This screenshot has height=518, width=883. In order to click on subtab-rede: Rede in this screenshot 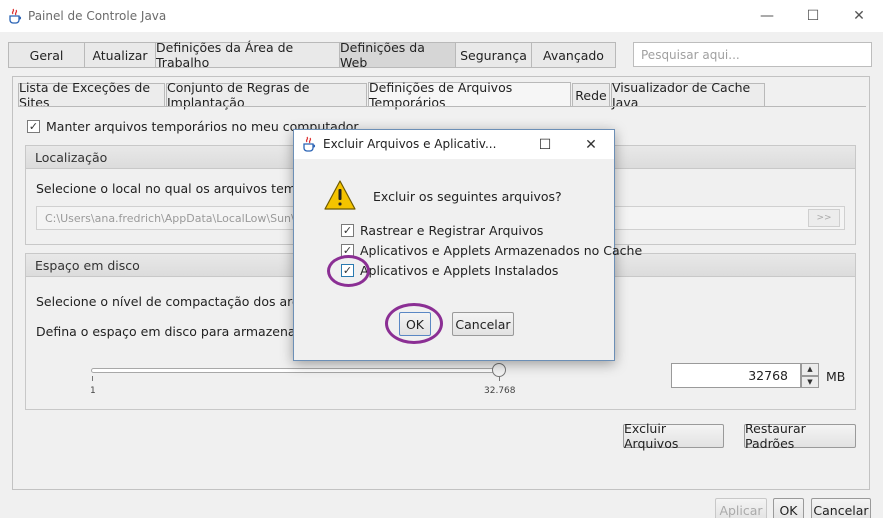, I will do `click(591, 94)`.